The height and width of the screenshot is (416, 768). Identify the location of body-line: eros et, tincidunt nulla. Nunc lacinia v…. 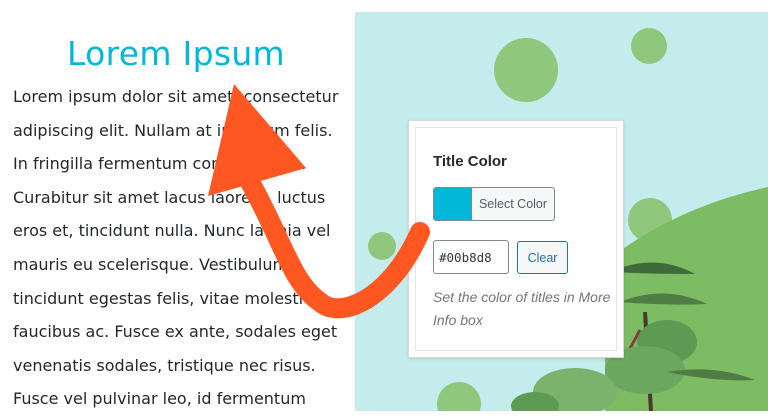
(172, 231).